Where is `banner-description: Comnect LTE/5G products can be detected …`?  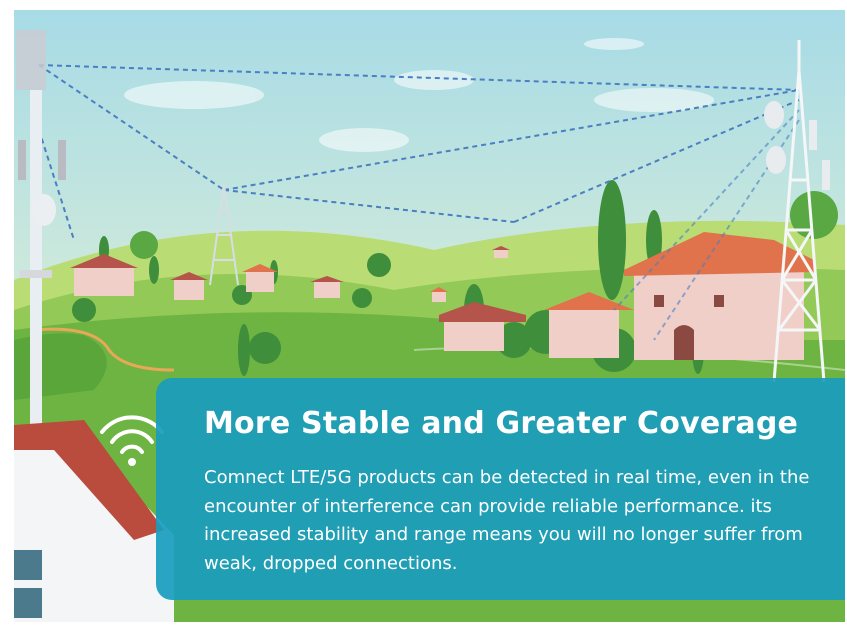 banner-description: Comnect LTE/5G products can be detected … is located at coordinates (507, 520).